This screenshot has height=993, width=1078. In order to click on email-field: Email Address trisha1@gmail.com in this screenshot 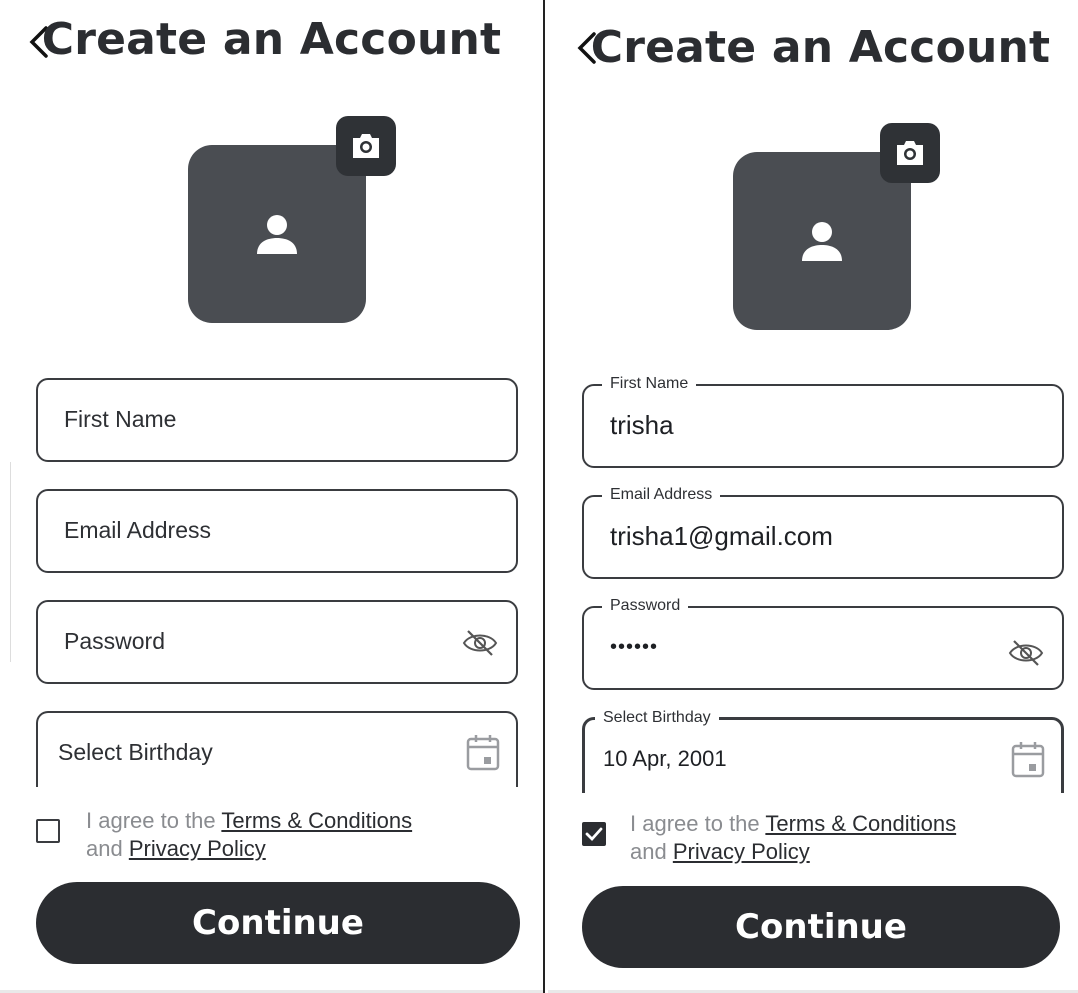, I will do `click(823, 532)`.